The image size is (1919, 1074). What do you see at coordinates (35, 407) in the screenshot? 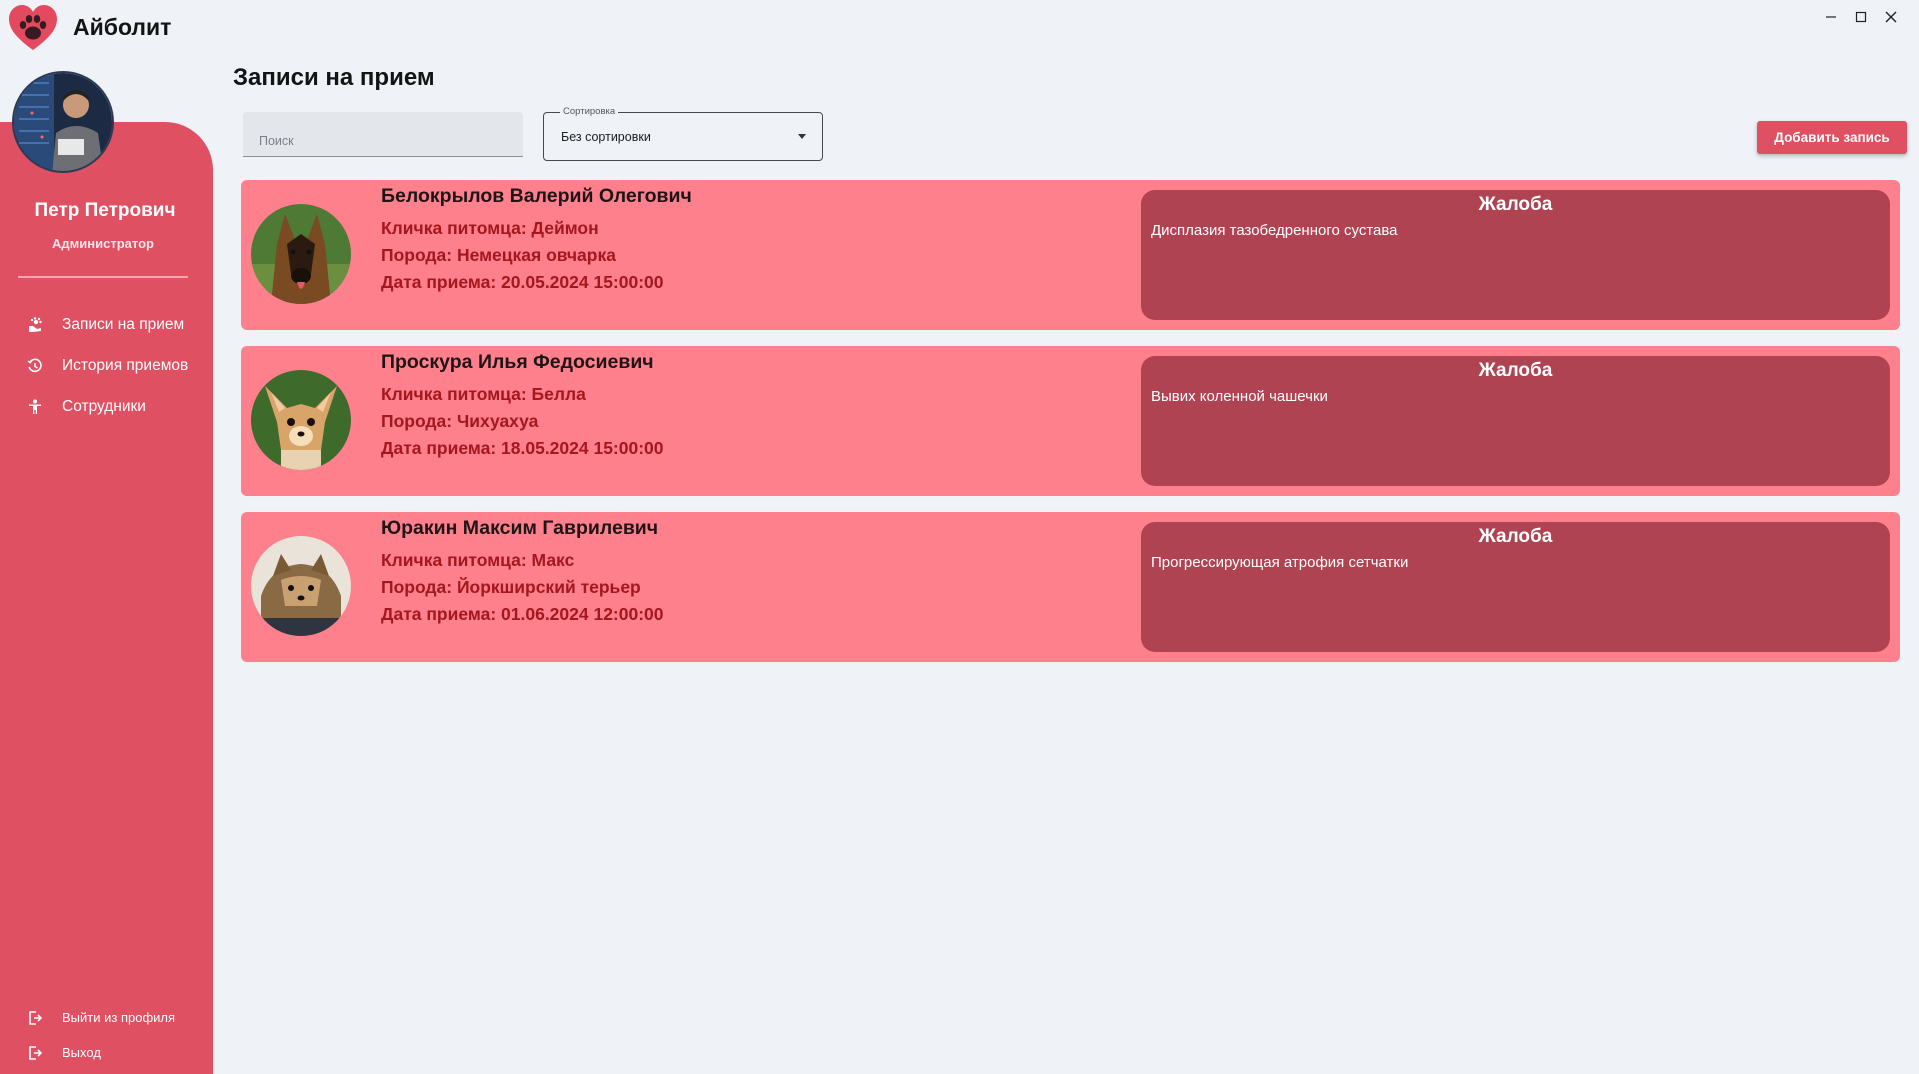
I see `person-icon` at bounding box center [35, 407].